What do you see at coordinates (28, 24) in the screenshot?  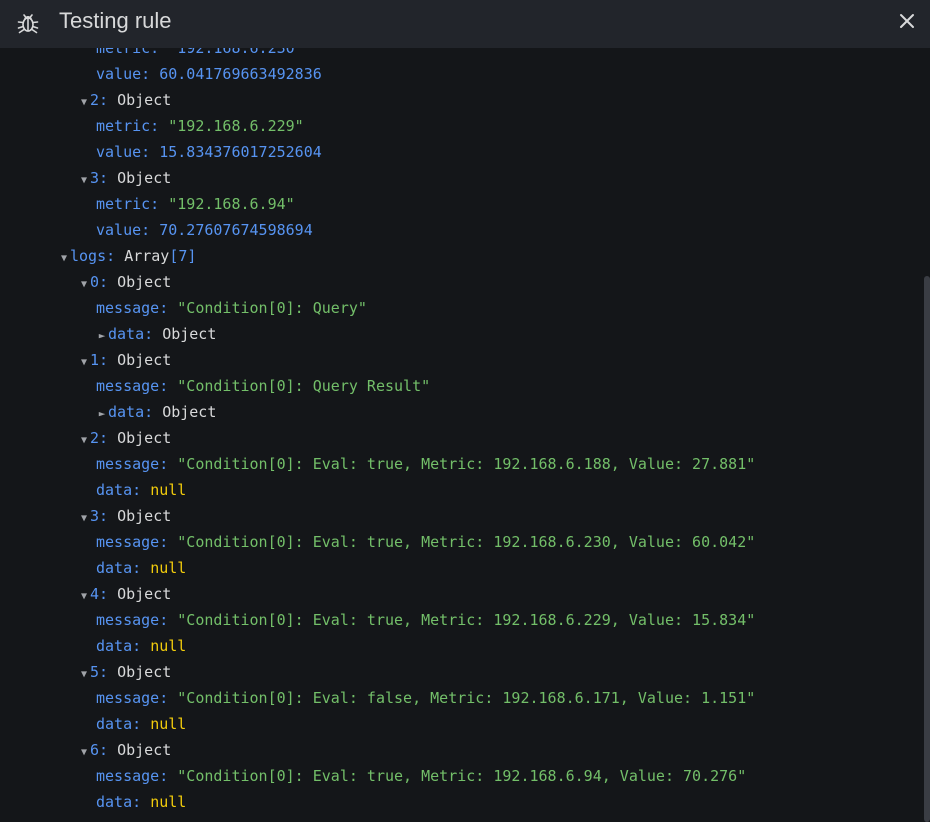 I see `bug-icon` at bounding box center [28, 24].